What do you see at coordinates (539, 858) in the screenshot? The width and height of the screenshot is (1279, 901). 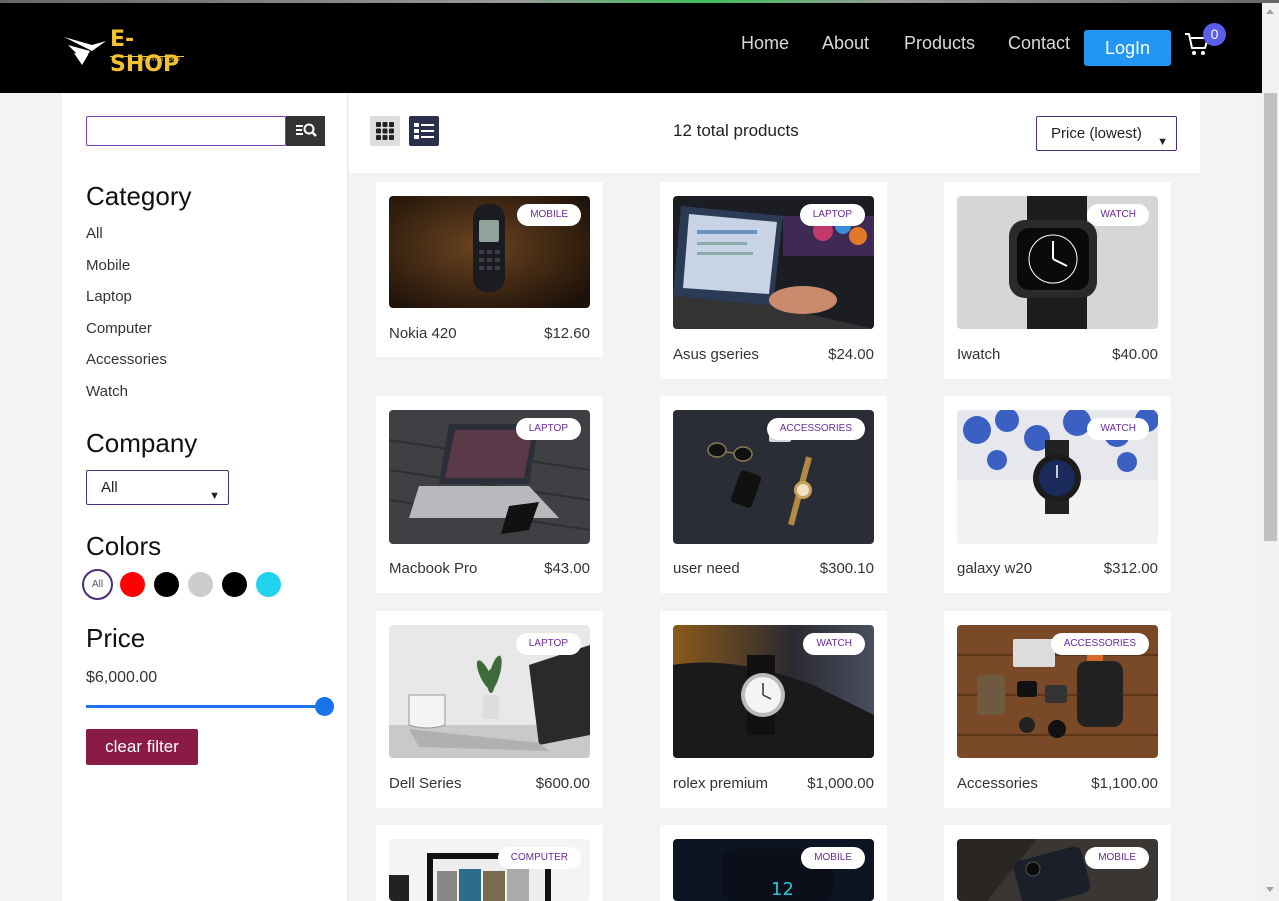 I see `category-badge: COMPUTER` at bounding box center [539, 858].